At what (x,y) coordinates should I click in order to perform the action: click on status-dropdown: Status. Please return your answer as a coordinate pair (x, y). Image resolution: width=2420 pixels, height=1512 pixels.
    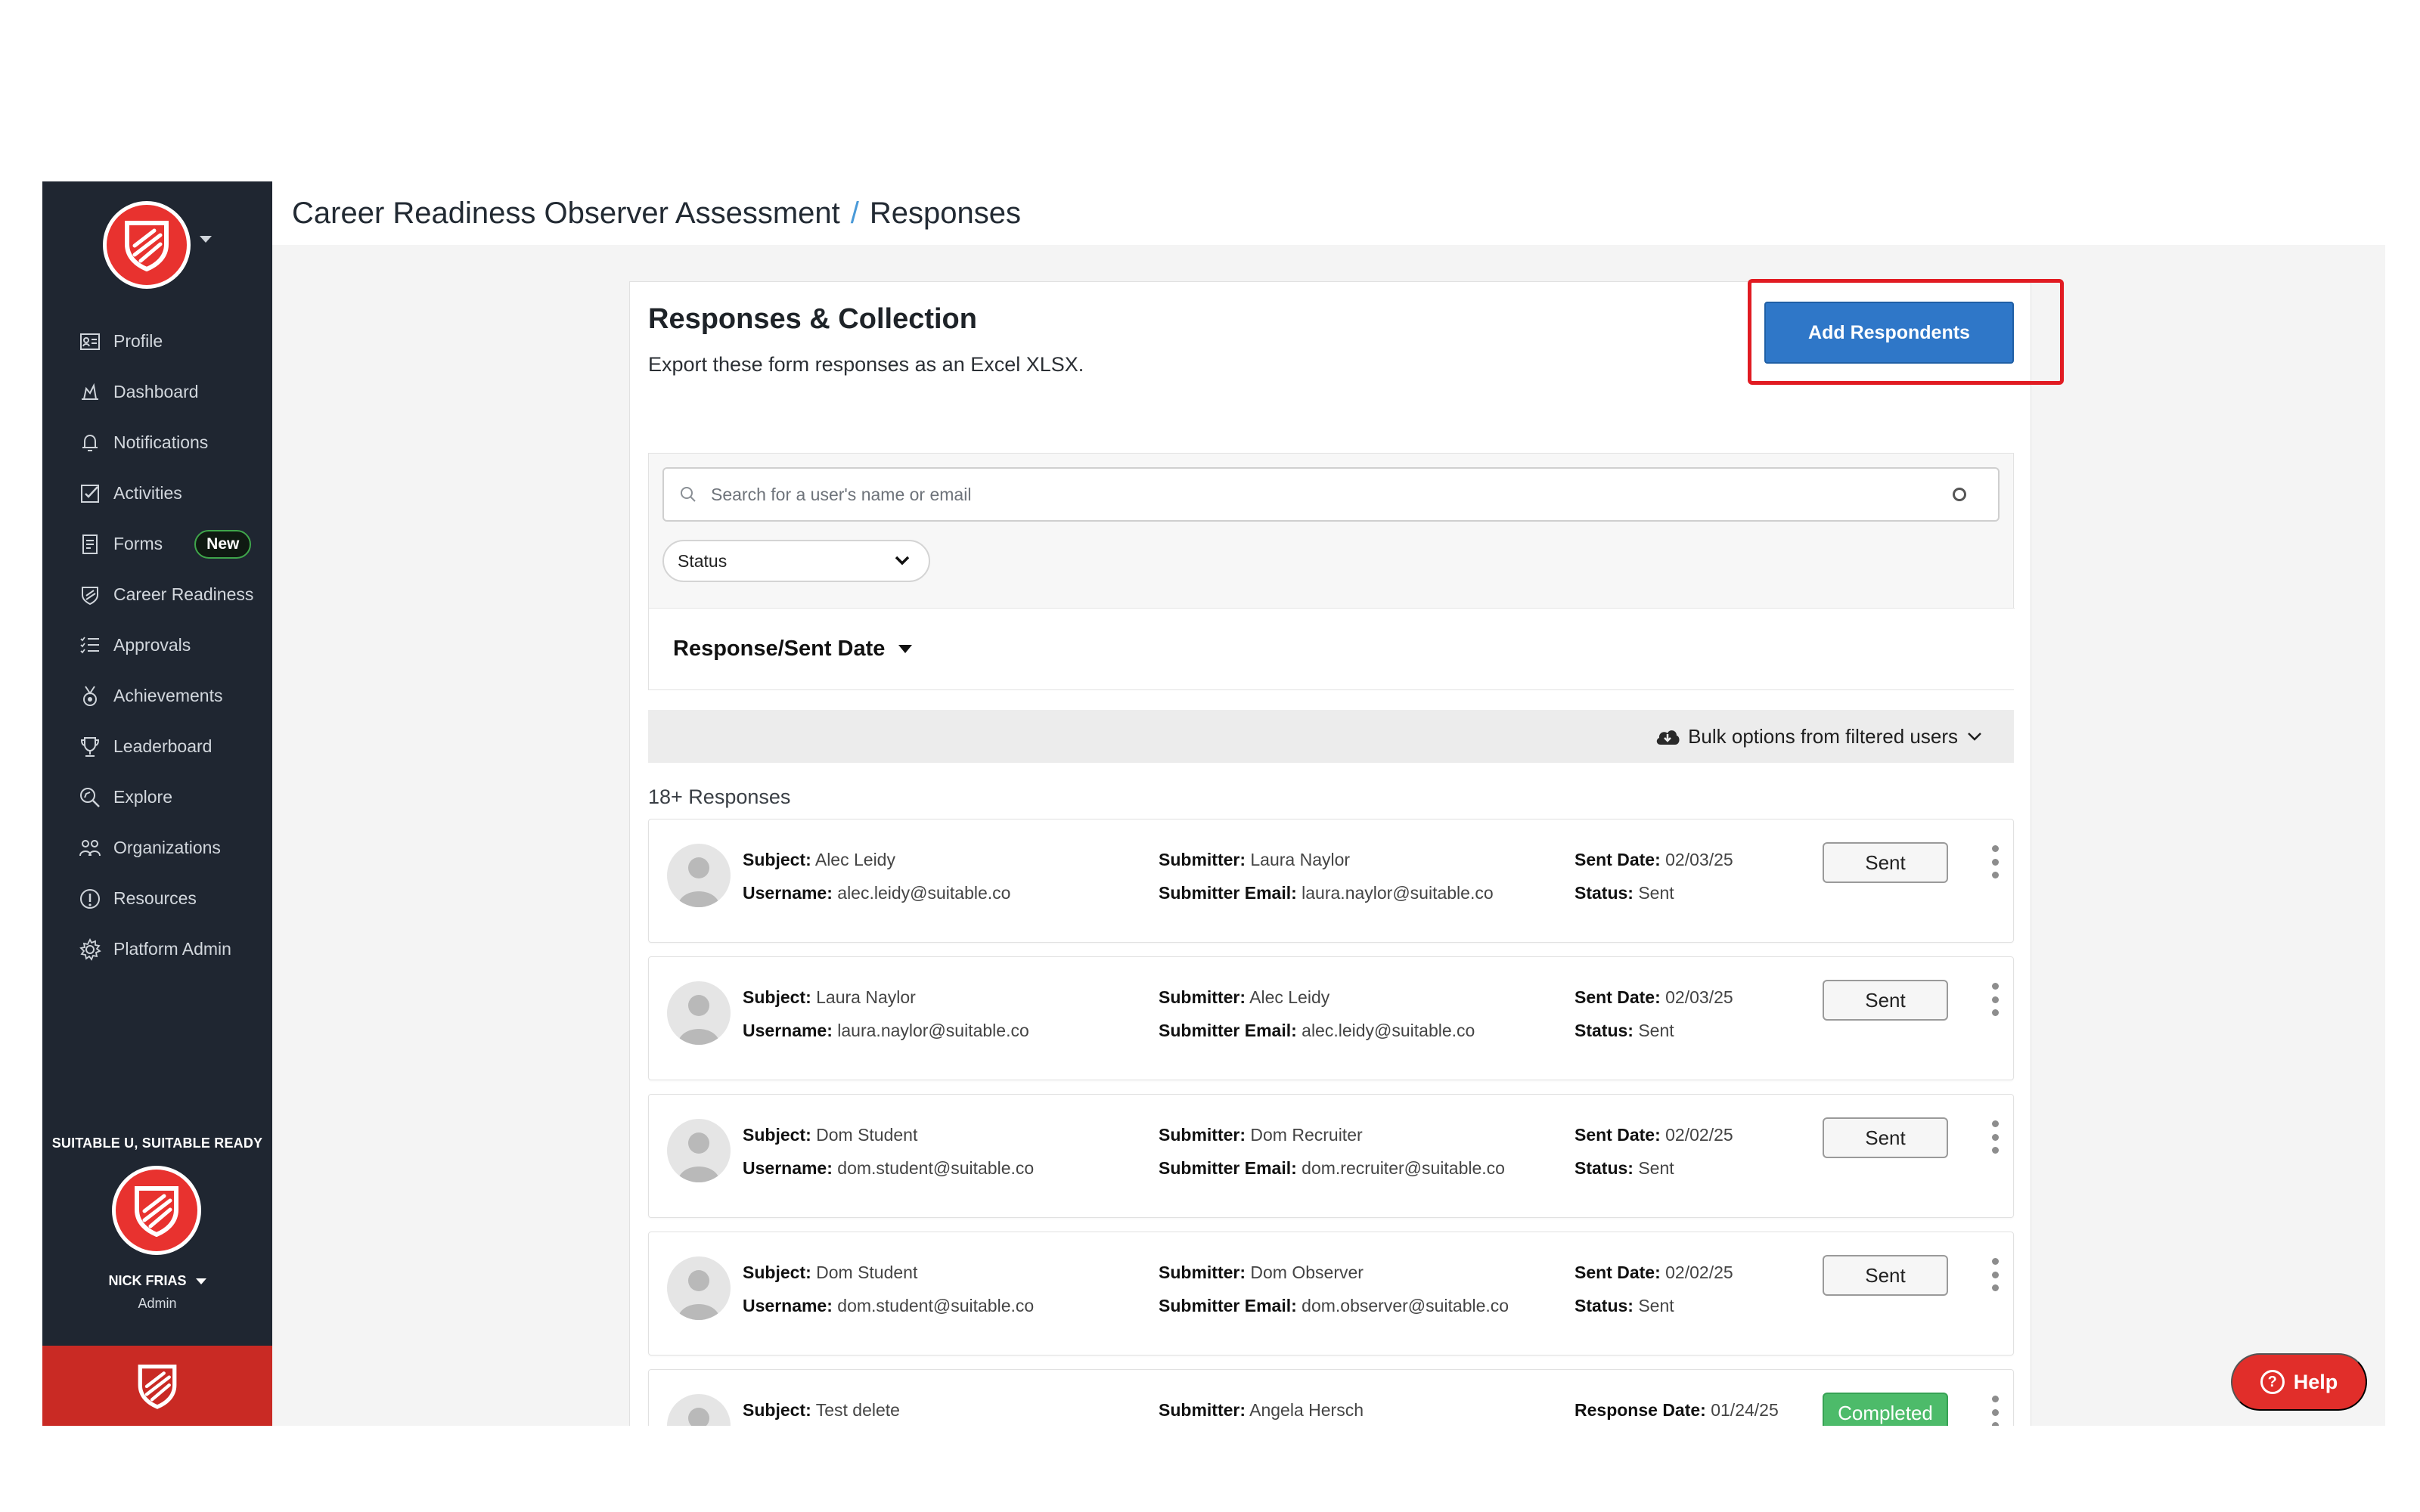
    Looking at the image, I should click on (796, 561).